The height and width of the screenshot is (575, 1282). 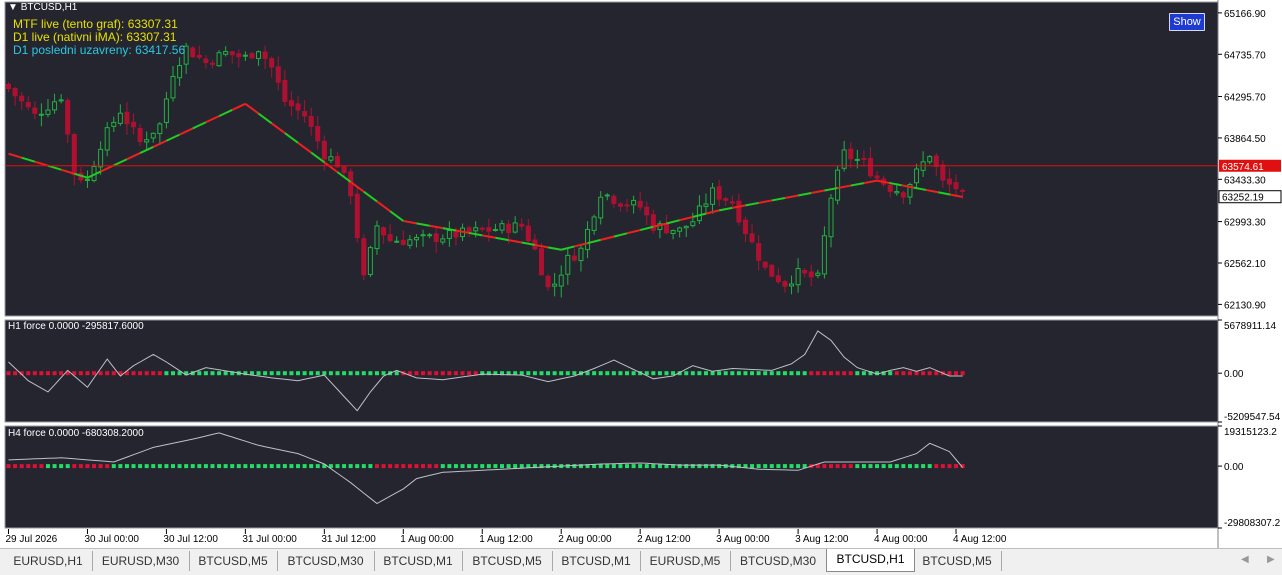 I want to click on tabs-scroll-right-icon: ▶, so click(x=1271, y=559).